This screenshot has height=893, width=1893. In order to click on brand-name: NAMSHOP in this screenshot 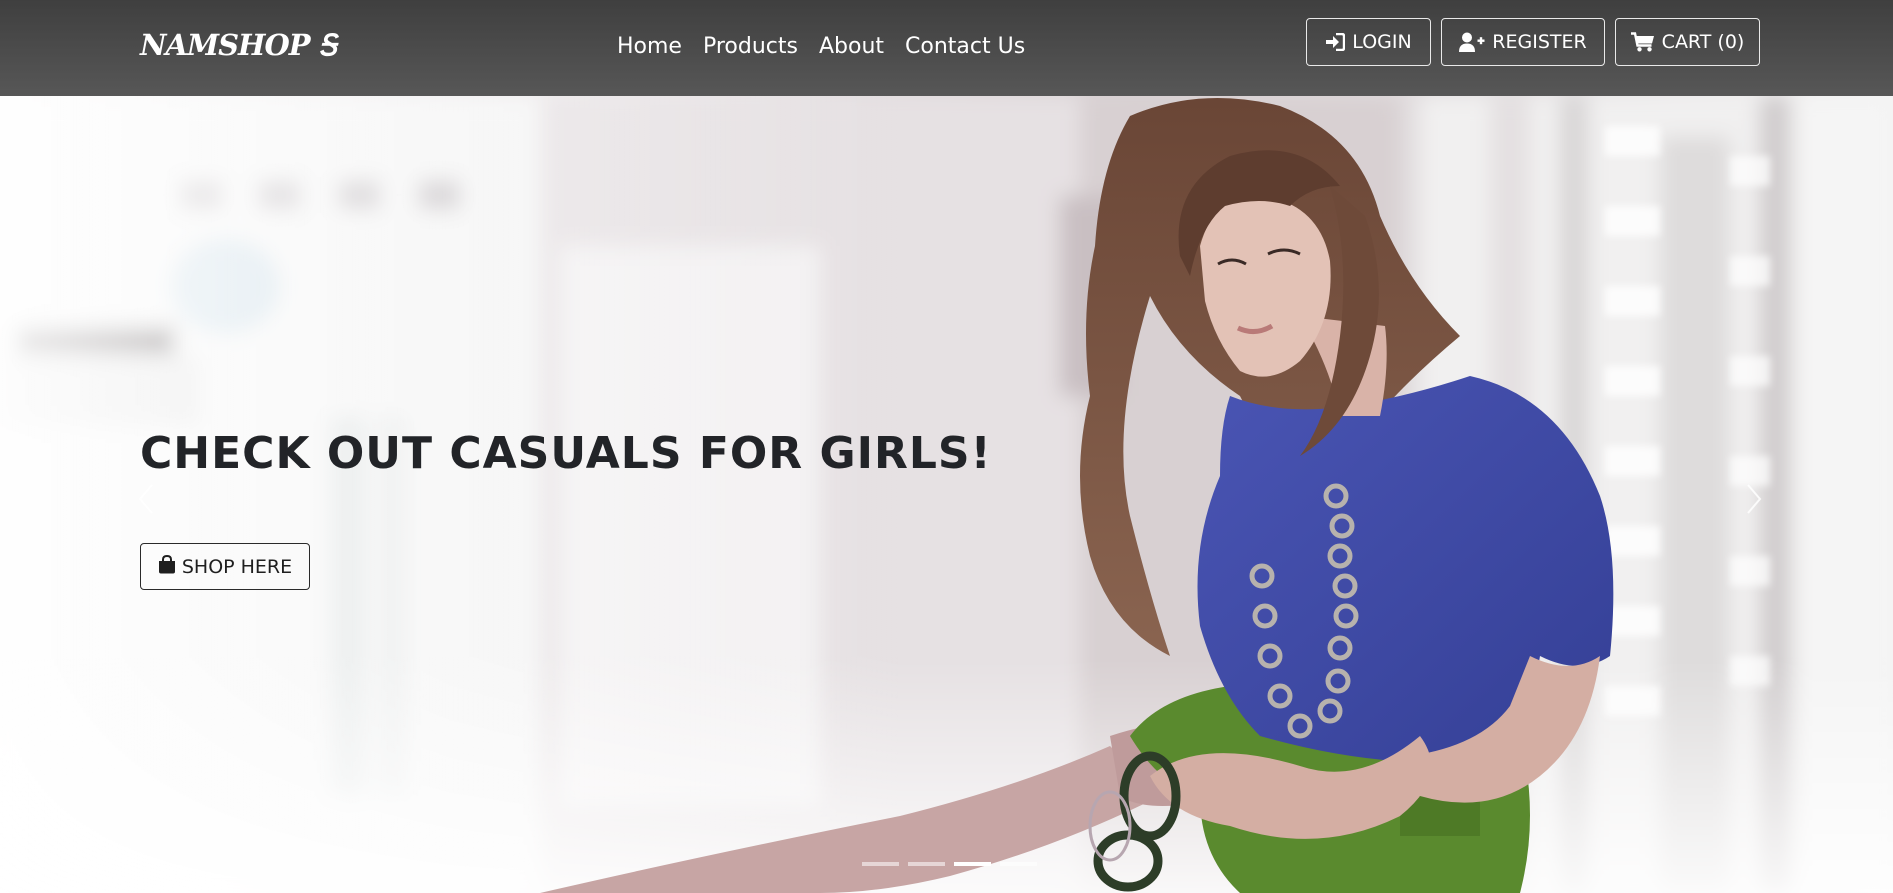, I will do `click(225, 45)`.